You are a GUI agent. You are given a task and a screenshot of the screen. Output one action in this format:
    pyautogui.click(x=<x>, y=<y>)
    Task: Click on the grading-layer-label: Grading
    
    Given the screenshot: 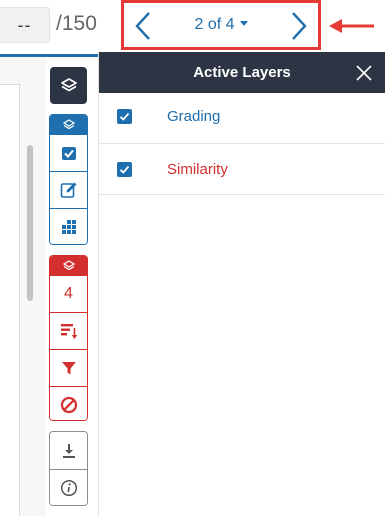 What is the action you would take?
    pyautogui.click(x=193, y=116)
    